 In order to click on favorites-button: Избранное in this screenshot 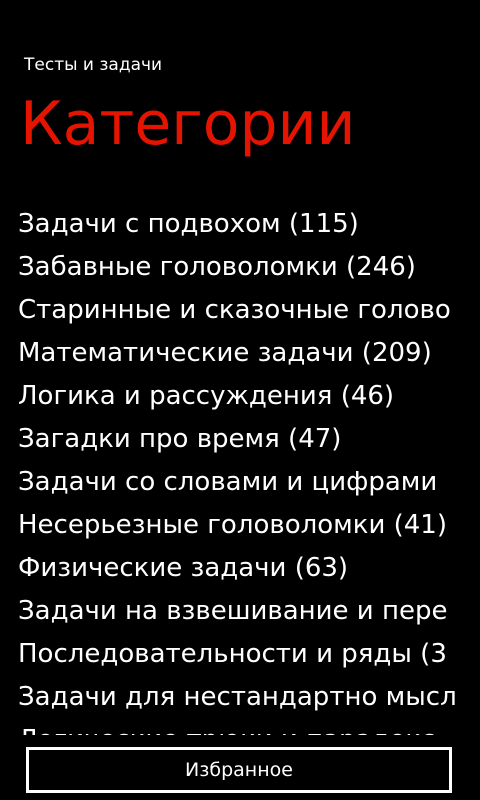, I will do `click(239, 770)`.